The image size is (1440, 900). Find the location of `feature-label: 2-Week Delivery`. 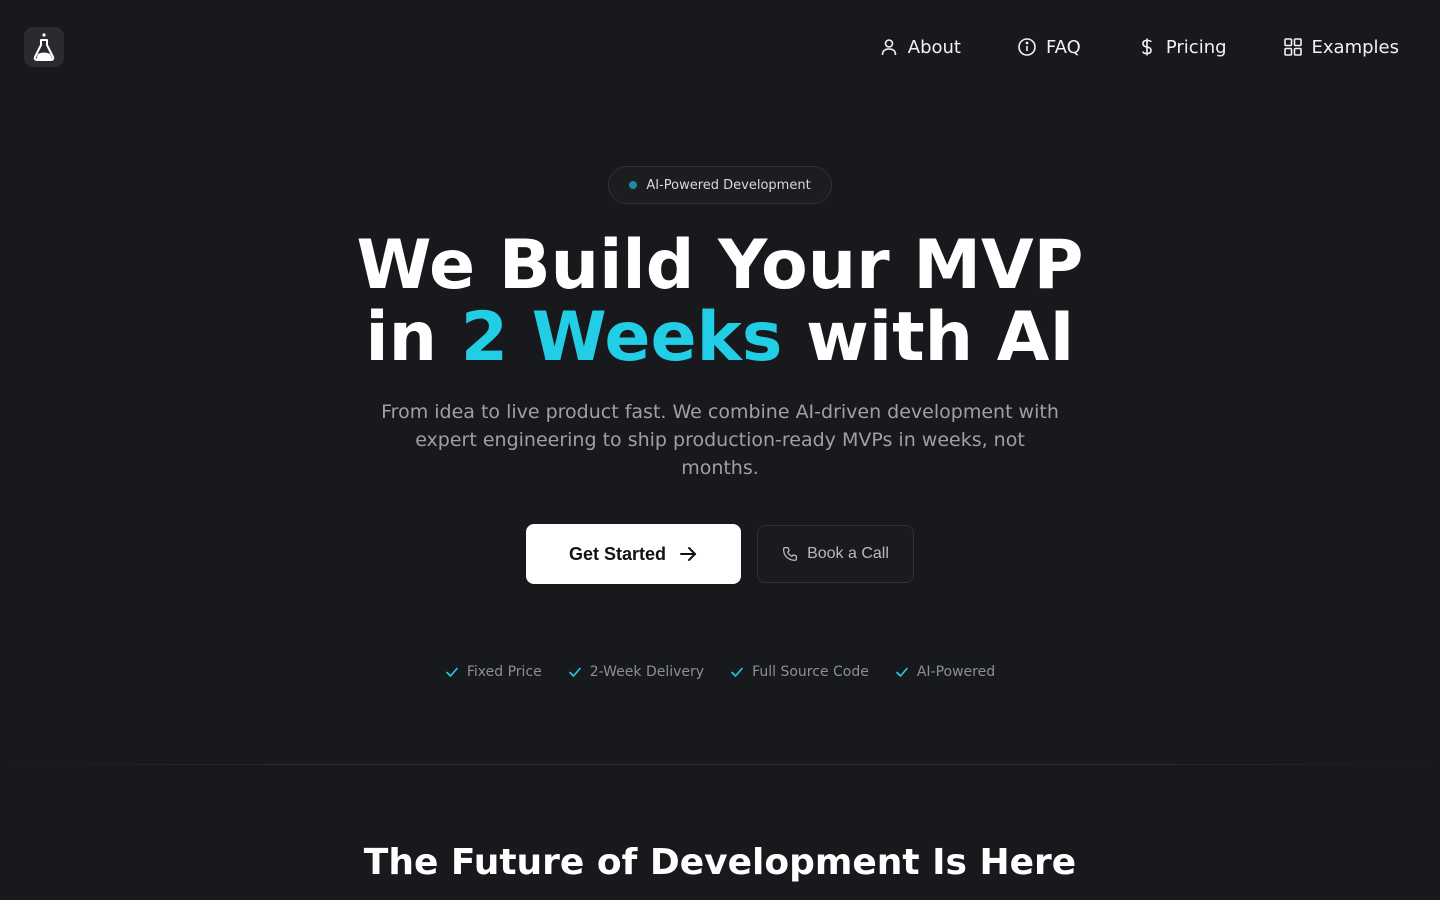

feature-label: 2-Week Delivery is located at coordinates (647, 672).